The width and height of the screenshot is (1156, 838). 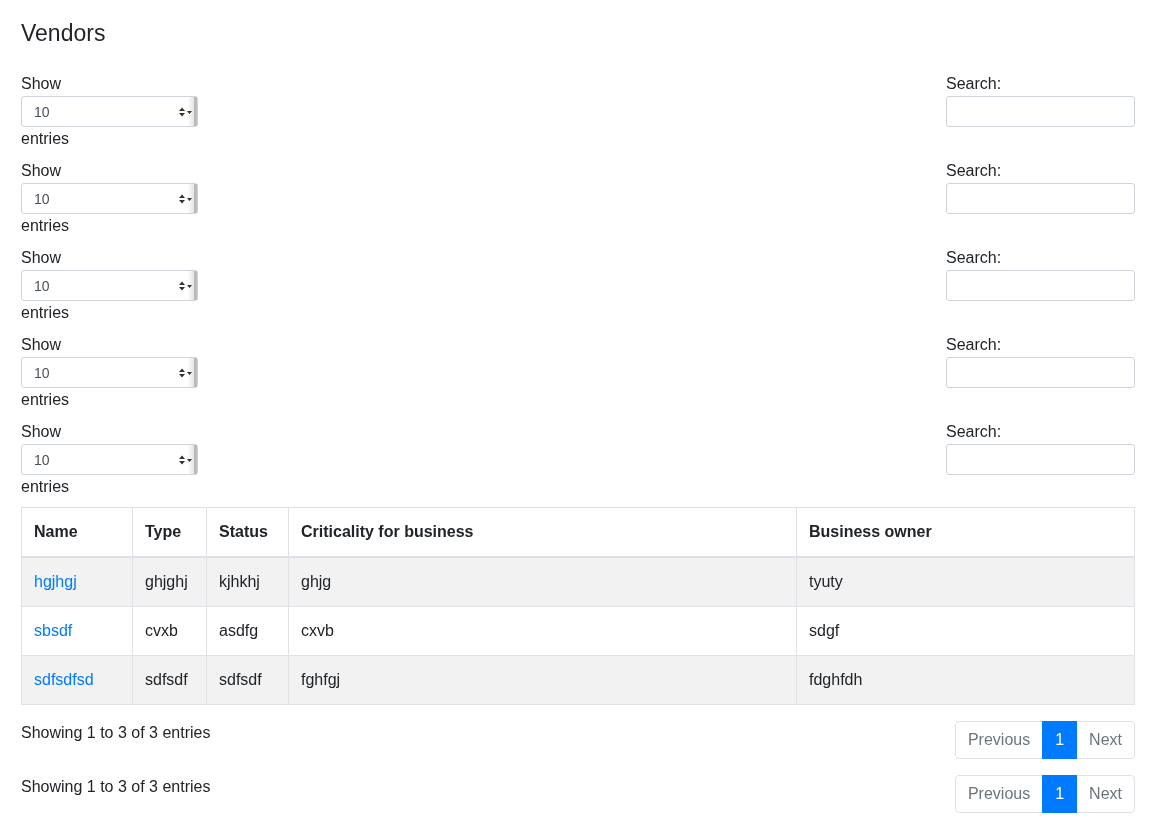 I want to click on table-cell: ghjghj, so click(x=169, y=582).